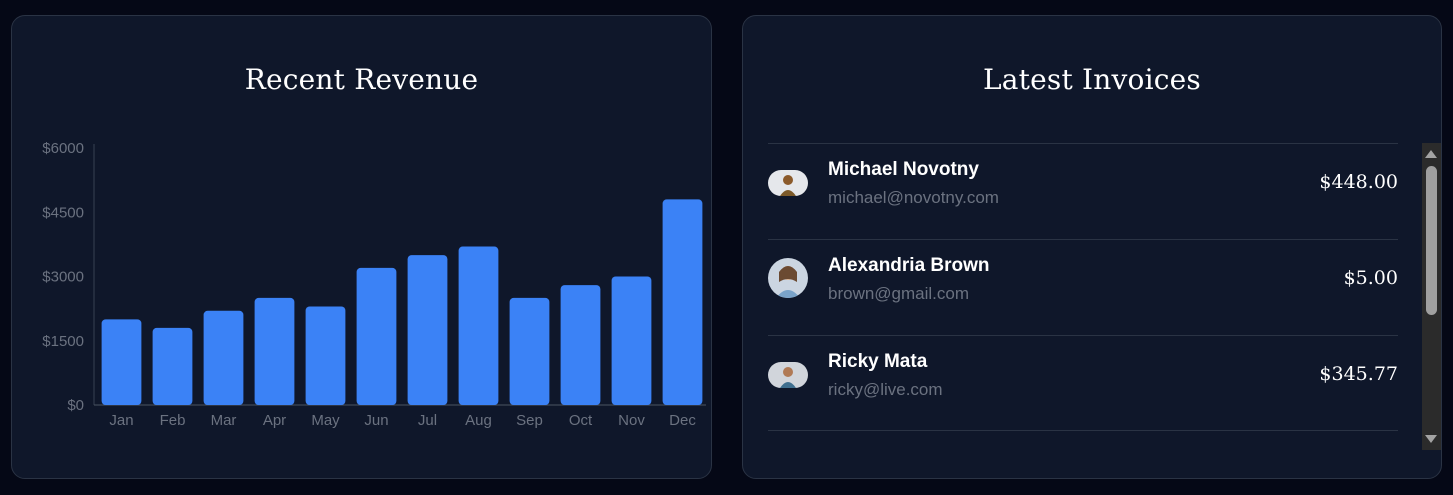 The image size is (1453, 495). Describe the element at coordinates (1083, 383) in the screenshot. I see `invoice-row: Ricky Mata ricky@live.com $345.77` at that location.